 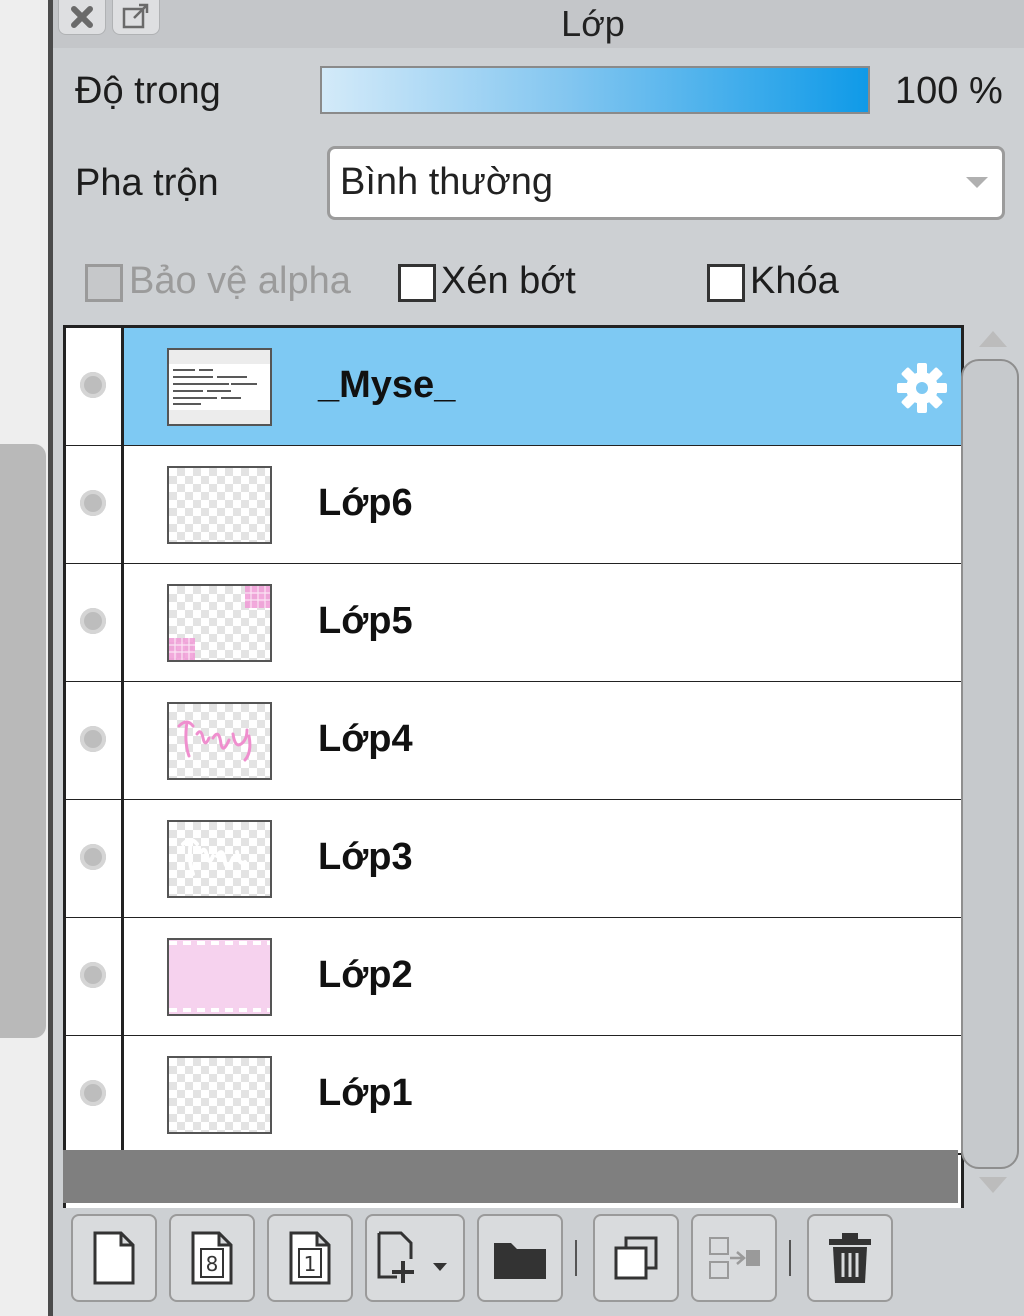 I want to click on new-8bit-layer-icon: 8, so click(x=212, y=1258).